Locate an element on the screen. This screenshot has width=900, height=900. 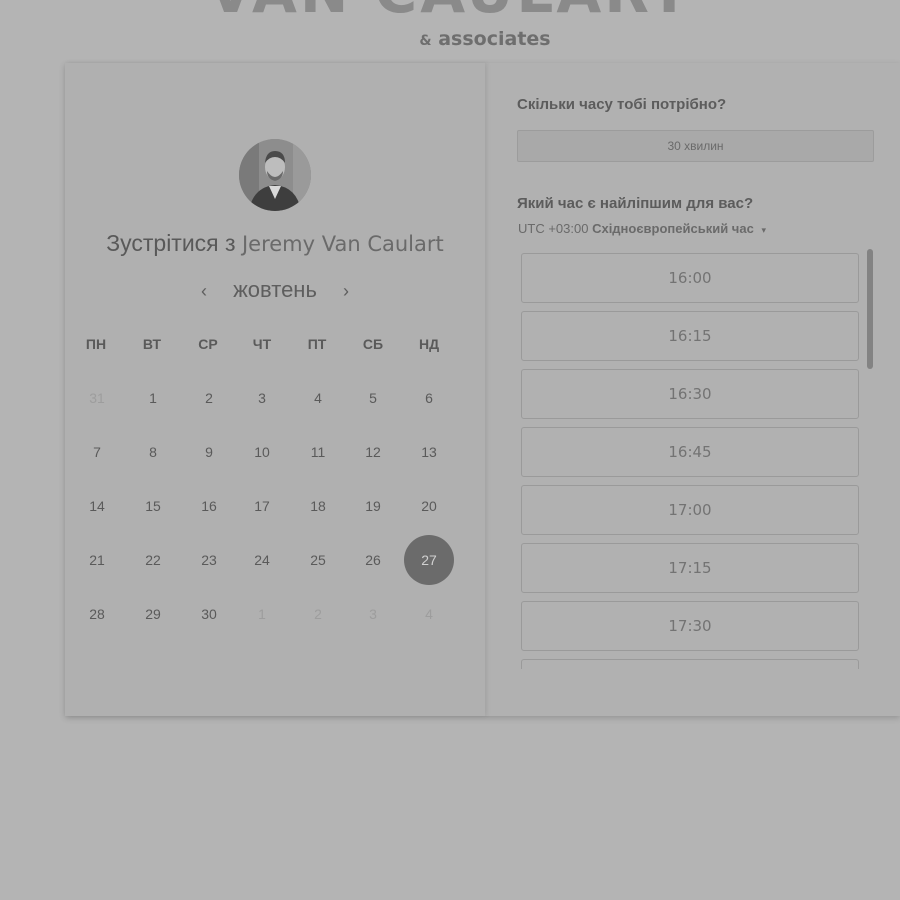
time-slot-button: 17:15 is located at coordinates (690, 568).